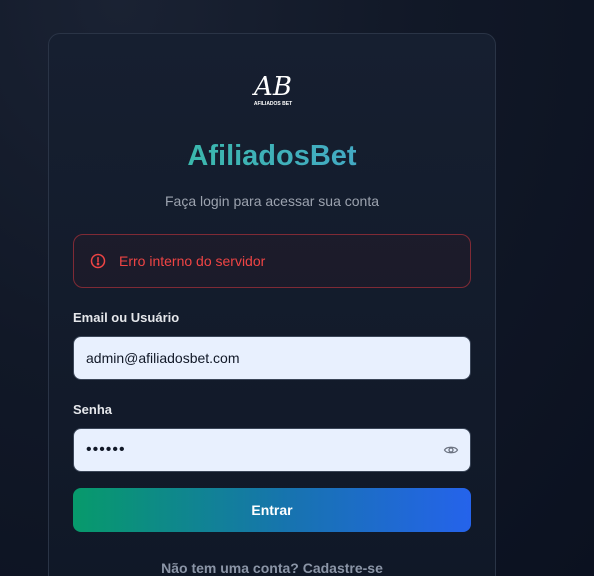 This screenshot has height=576, width=594. I want to click on error-message: Erro interno do servidor, so click(192, 261).